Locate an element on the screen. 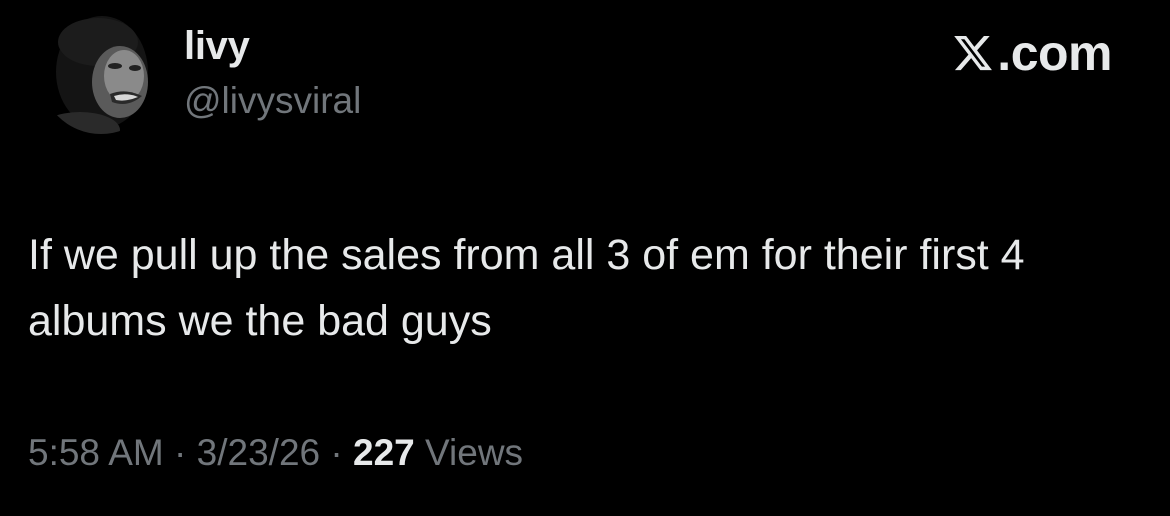  x-logo-icon is located at coordinates (973, 53).